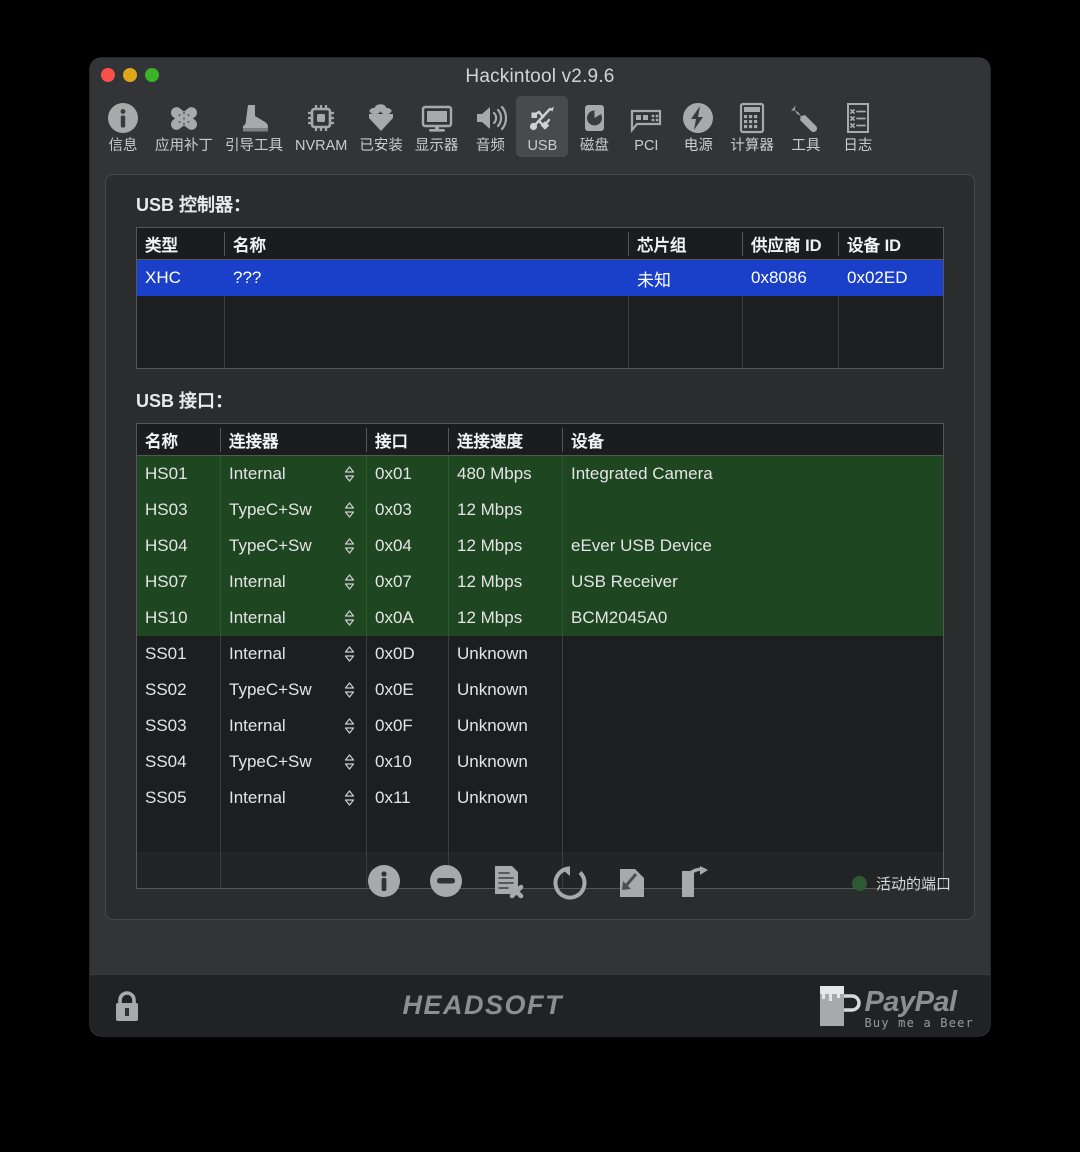 This screenshot has height=1152, width=1080. What do you see at coordinates (540, 76) in the screenshot?
I see `window-title: Hackintool v2.9.6` at bounding box center [540, 76].